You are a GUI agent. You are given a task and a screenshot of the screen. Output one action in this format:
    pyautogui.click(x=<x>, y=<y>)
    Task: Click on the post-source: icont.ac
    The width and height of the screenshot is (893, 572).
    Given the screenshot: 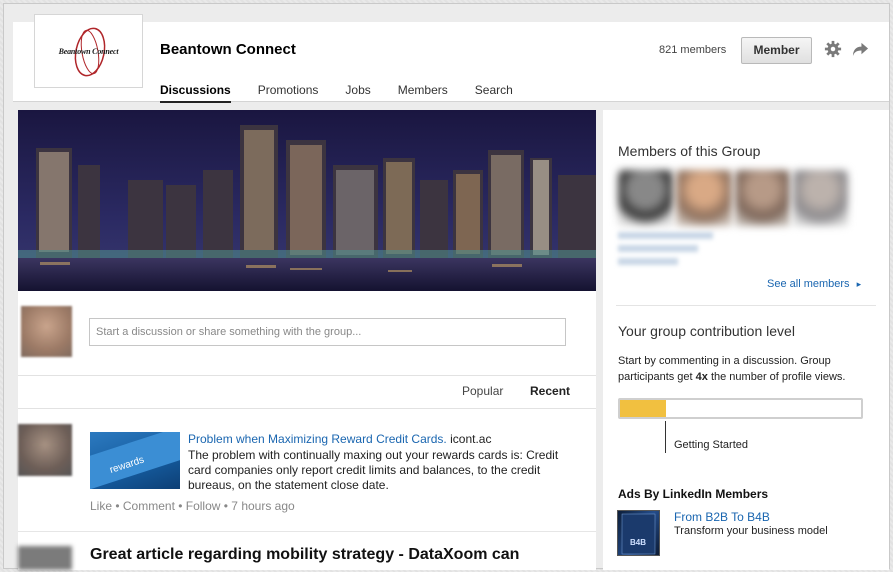 What is the action you would take?
    pyautogui.click(x=469, y=439)
    